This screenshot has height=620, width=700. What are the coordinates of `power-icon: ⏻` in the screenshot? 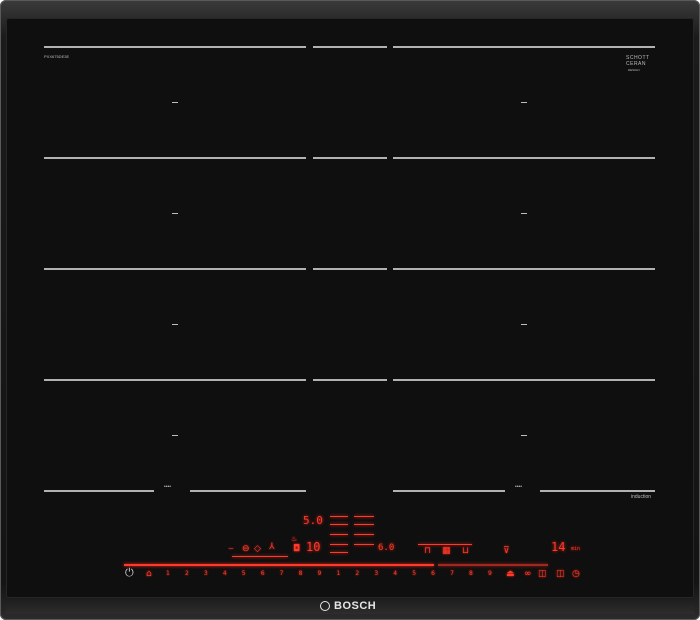 It's located at (129, 573).